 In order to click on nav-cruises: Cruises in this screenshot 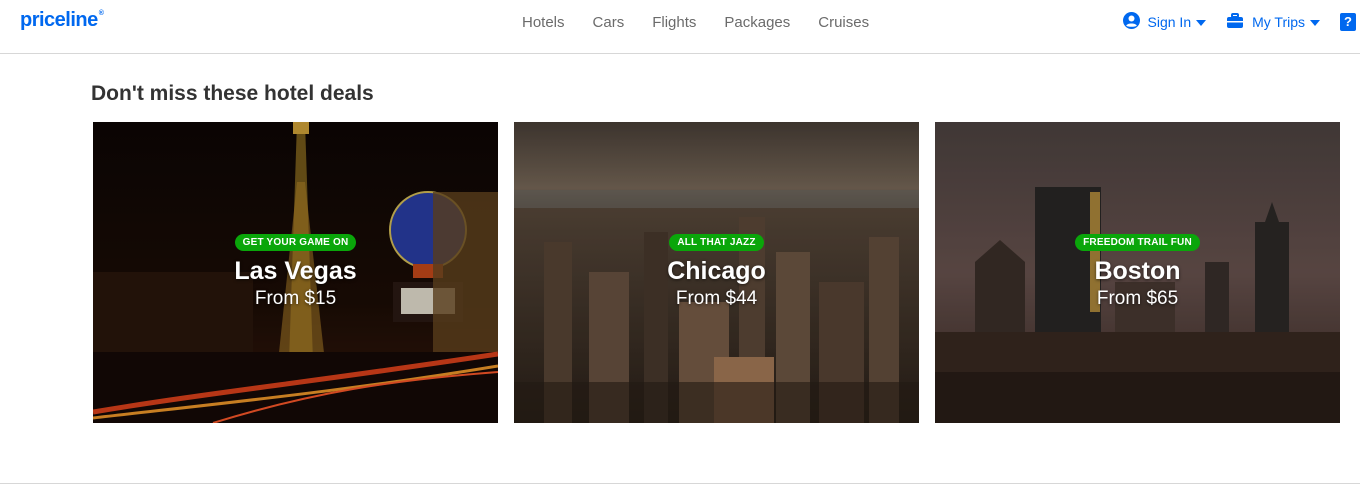, I will do `click(843, 22)`.